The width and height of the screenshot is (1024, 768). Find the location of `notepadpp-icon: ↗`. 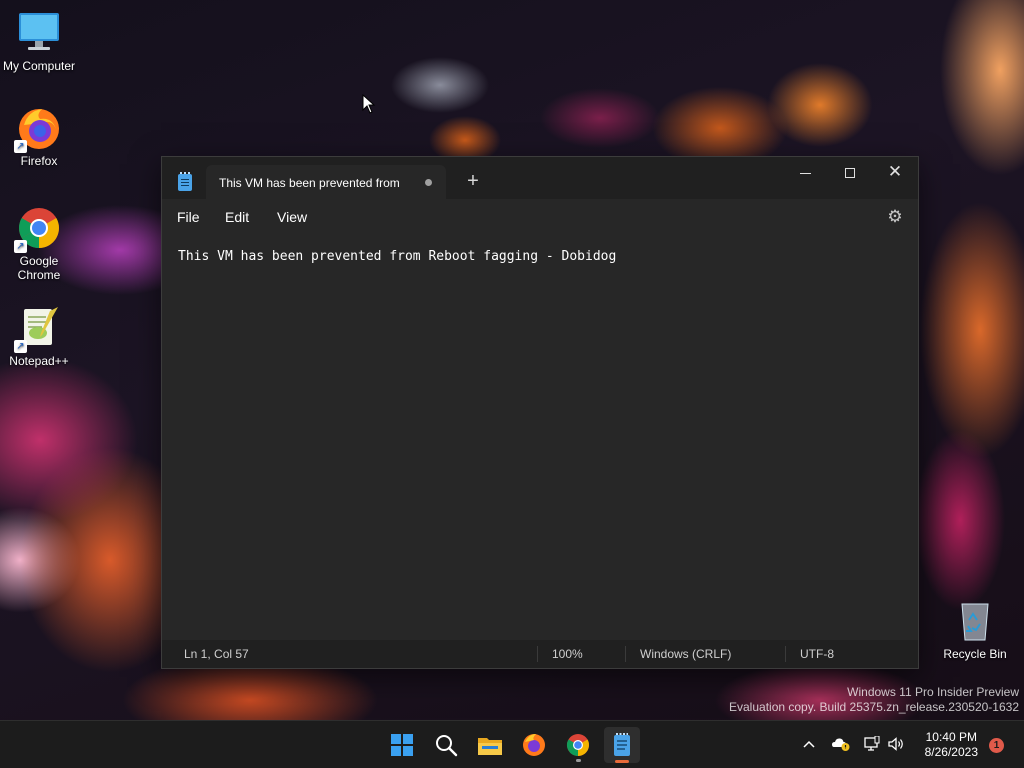

notepadpp-icon: ↗ is located at coordinates (38, 329).